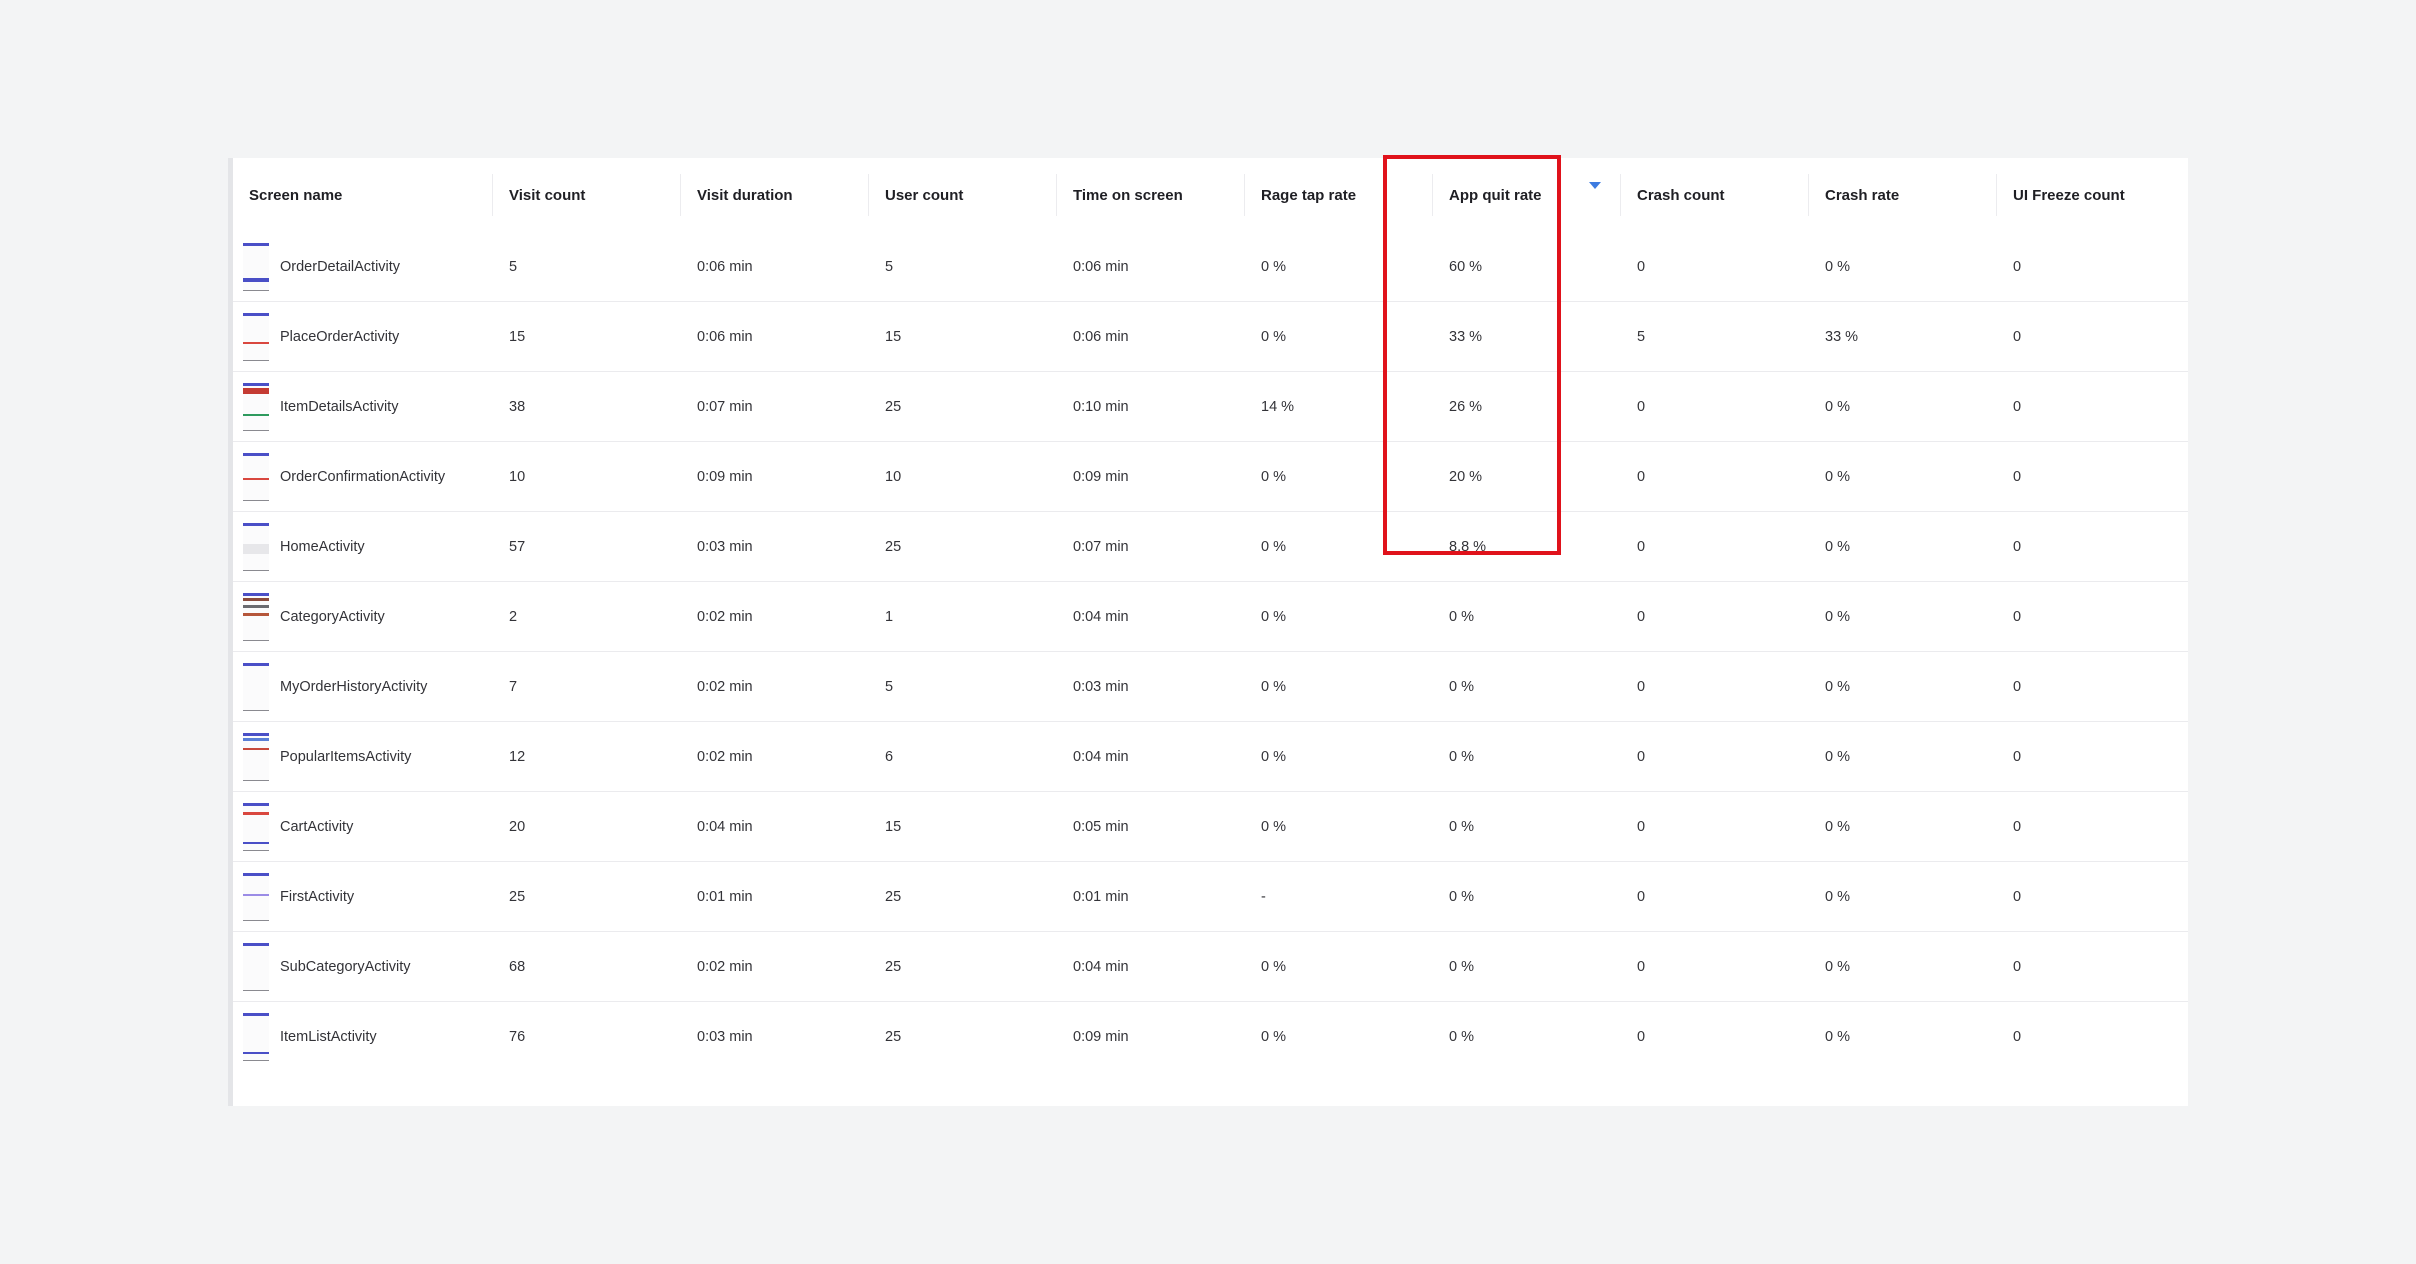 The width and height of the screenshot is (2416, 1264). I want to click on visit-duration-cell: 0:09 min, so click(775, 476).